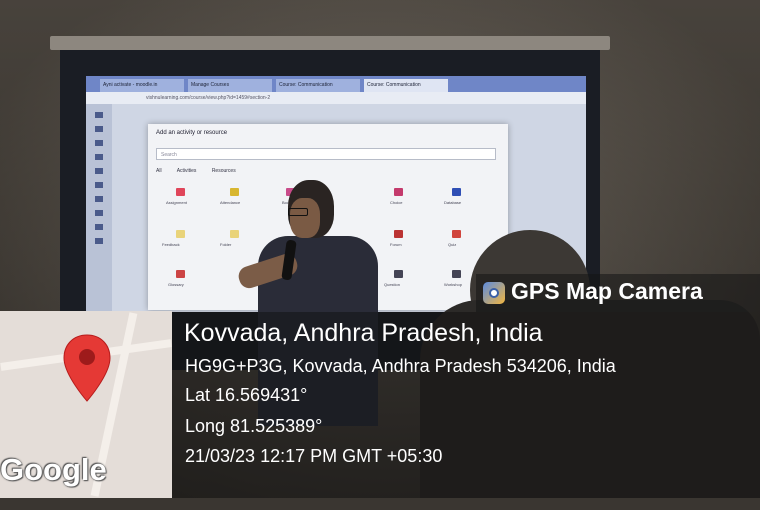  Describe the element at coordinates (326, 154) in the screenshot. I see `modal-search-field: Search` at that location.